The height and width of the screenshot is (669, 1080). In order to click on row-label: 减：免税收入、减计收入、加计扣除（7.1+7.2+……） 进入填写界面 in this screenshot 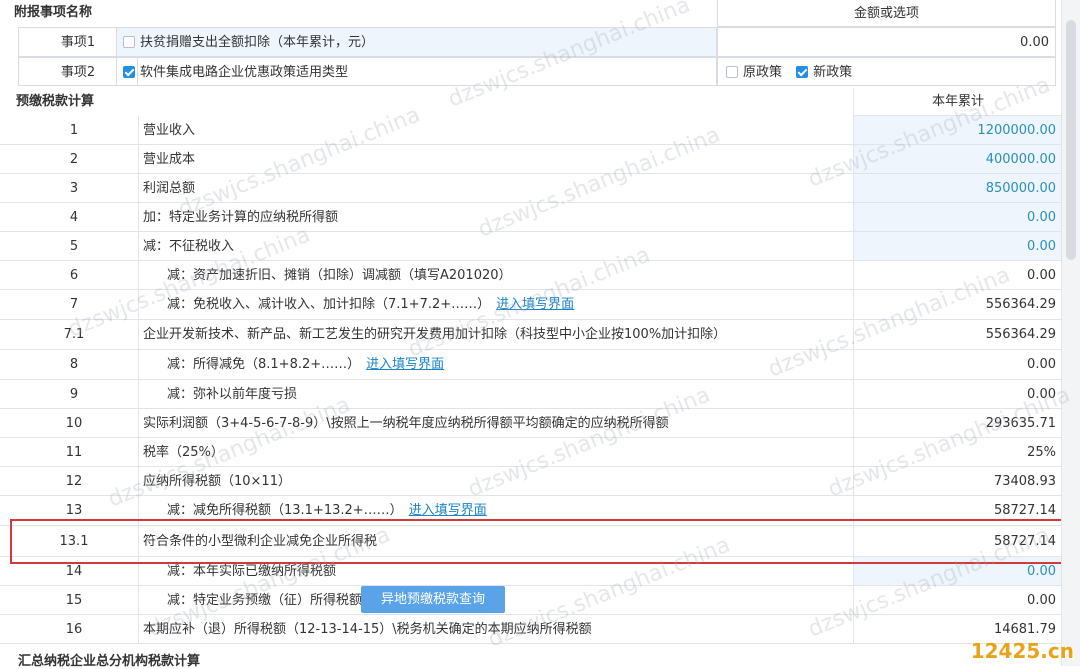, I will do `click(495, 304)`.